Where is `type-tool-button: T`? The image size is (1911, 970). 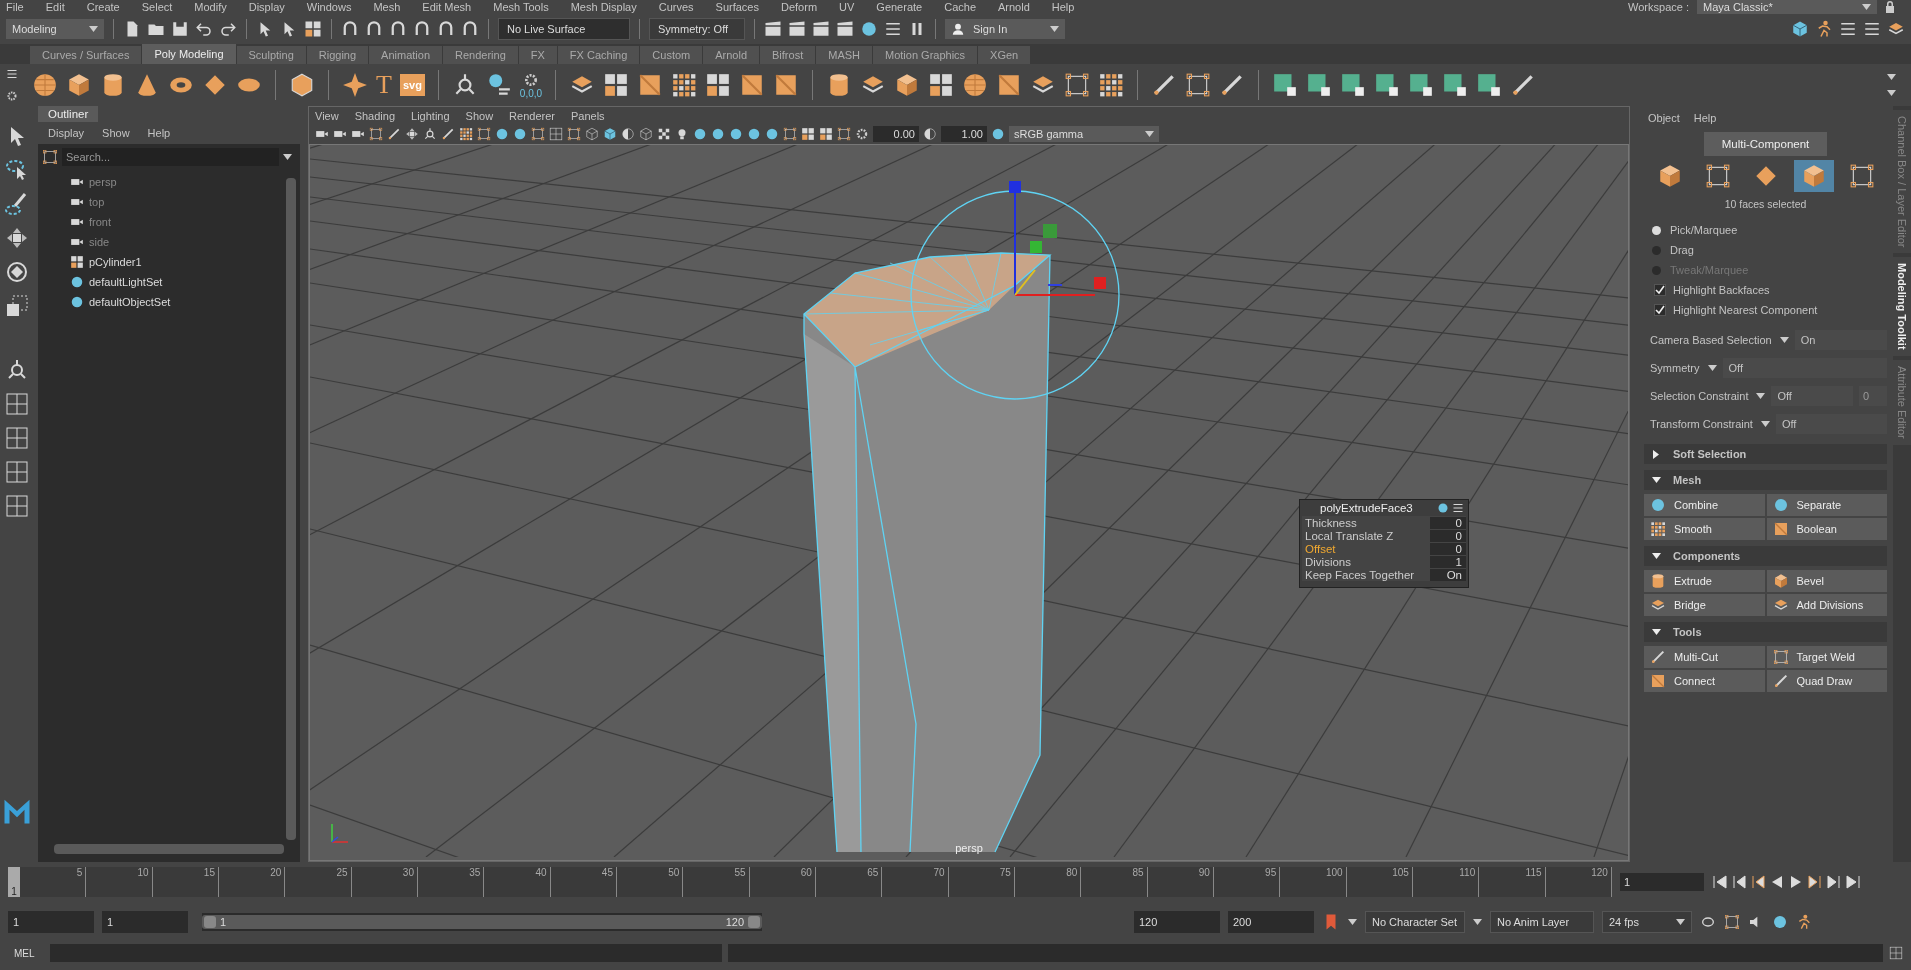 type-tool-button: T is located at coordinates (384, 85).